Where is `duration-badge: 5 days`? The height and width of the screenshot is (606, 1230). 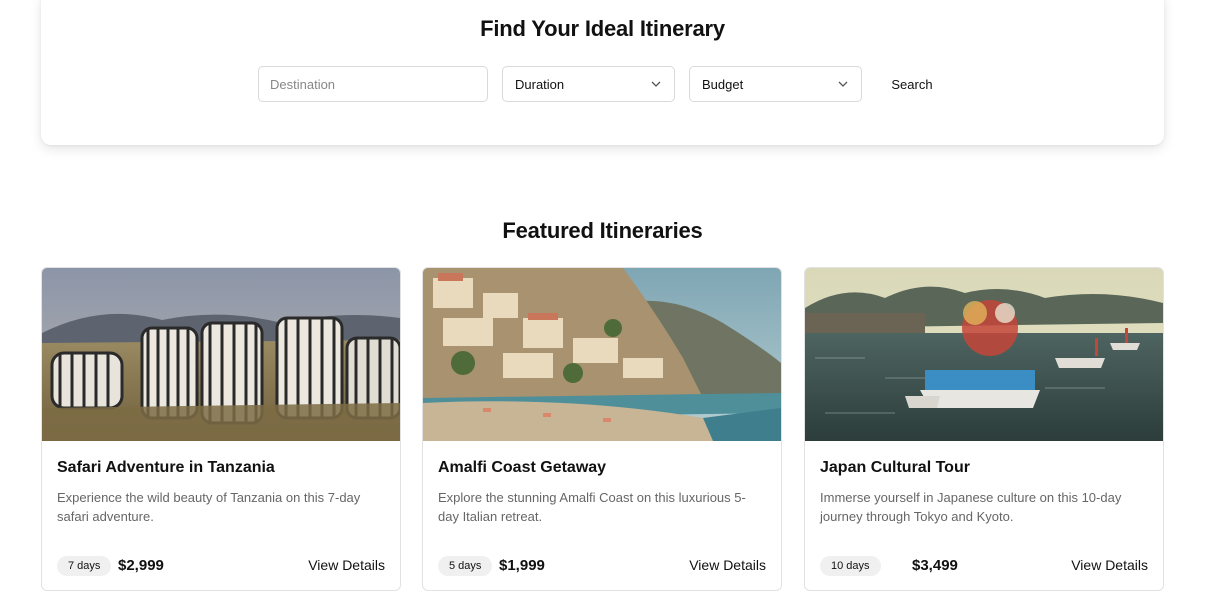 duration-badge: 5 days is located at coordinates (465, 566).